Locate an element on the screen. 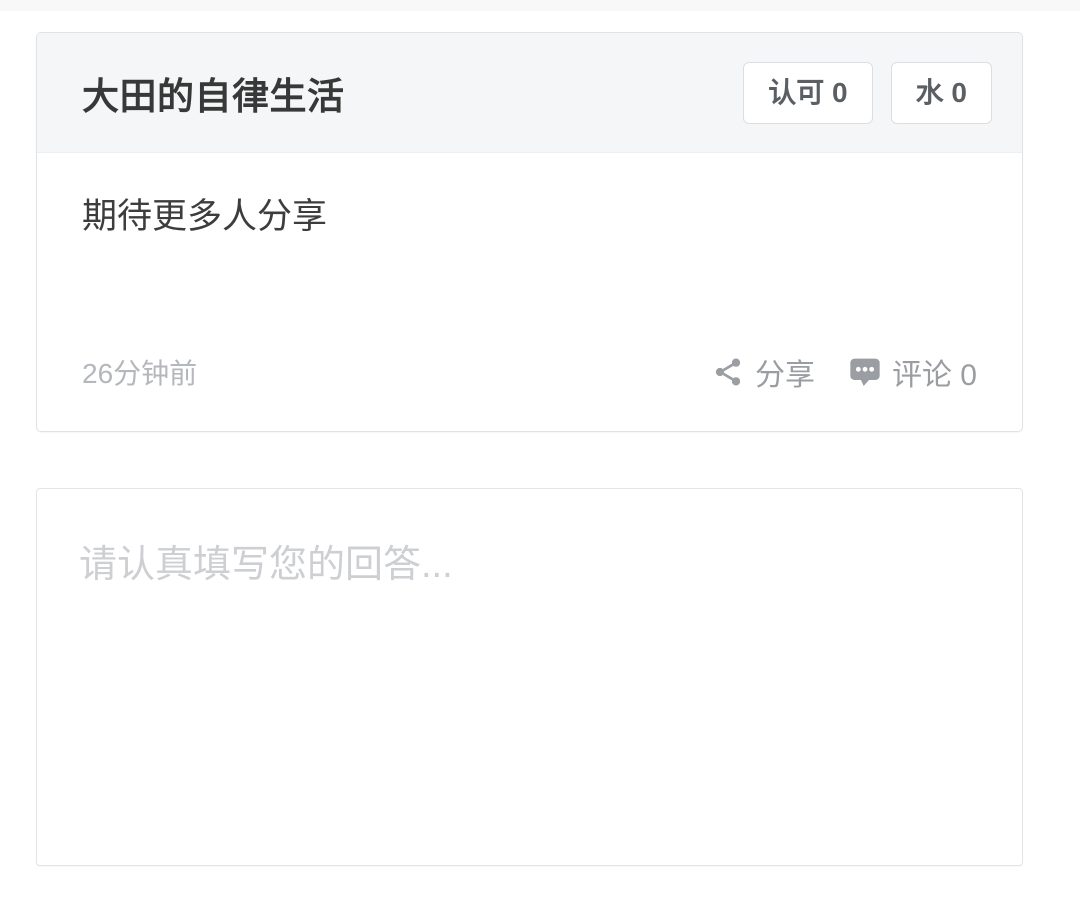 This screenshot has height=905, width=1080. question-card-footer: 26分钟前 分享 评论 0 is located at coordinates (529, 372).